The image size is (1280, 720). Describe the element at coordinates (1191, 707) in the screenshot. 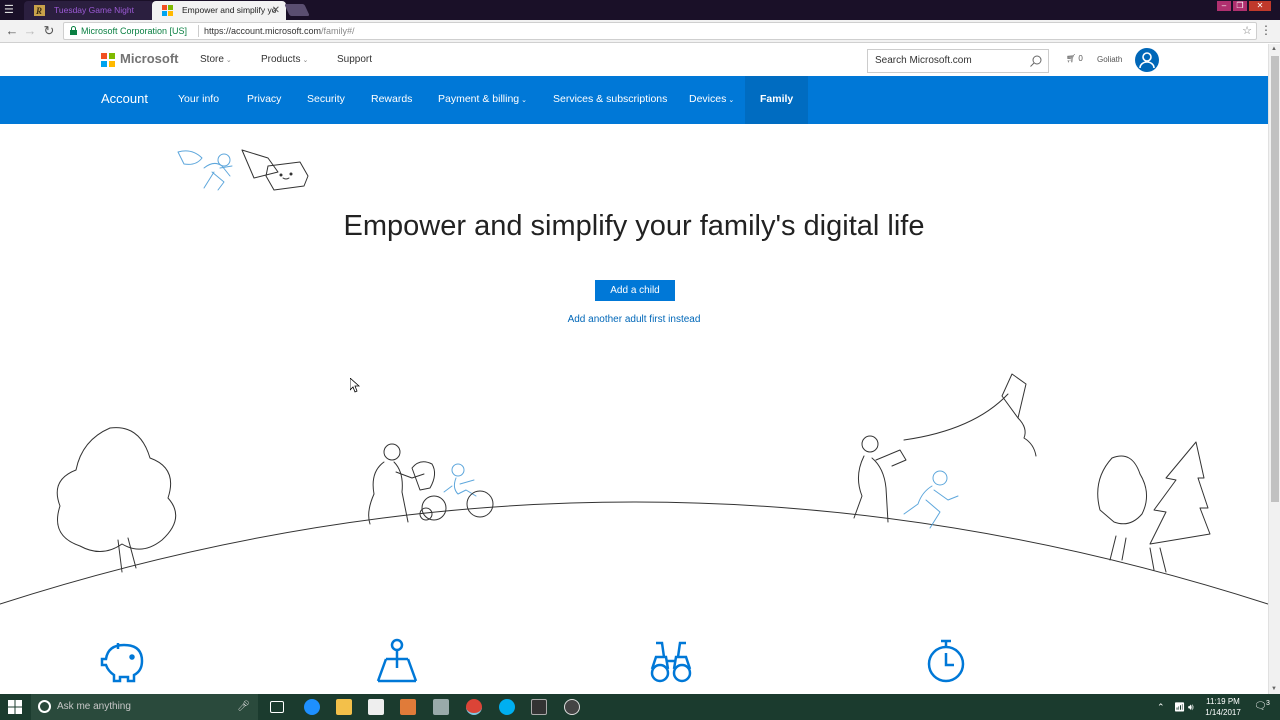

I see `volume-icon: 🔊︎` at that location.